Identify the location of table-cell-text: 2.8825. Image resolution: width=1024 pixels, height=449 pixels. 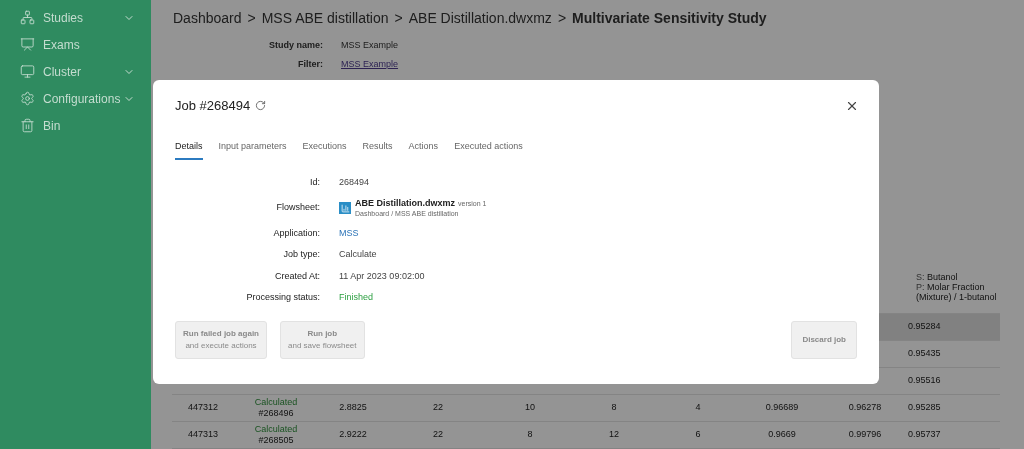
(353, 408).